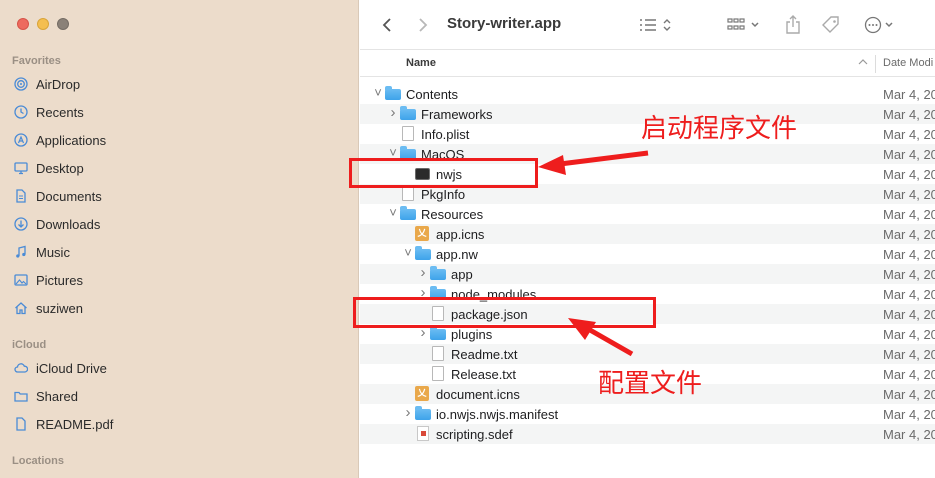  What do you see at coordinates (457, 254) in the screenshot?
I see `file-name: app.nw` at bounding box center [457, 254].